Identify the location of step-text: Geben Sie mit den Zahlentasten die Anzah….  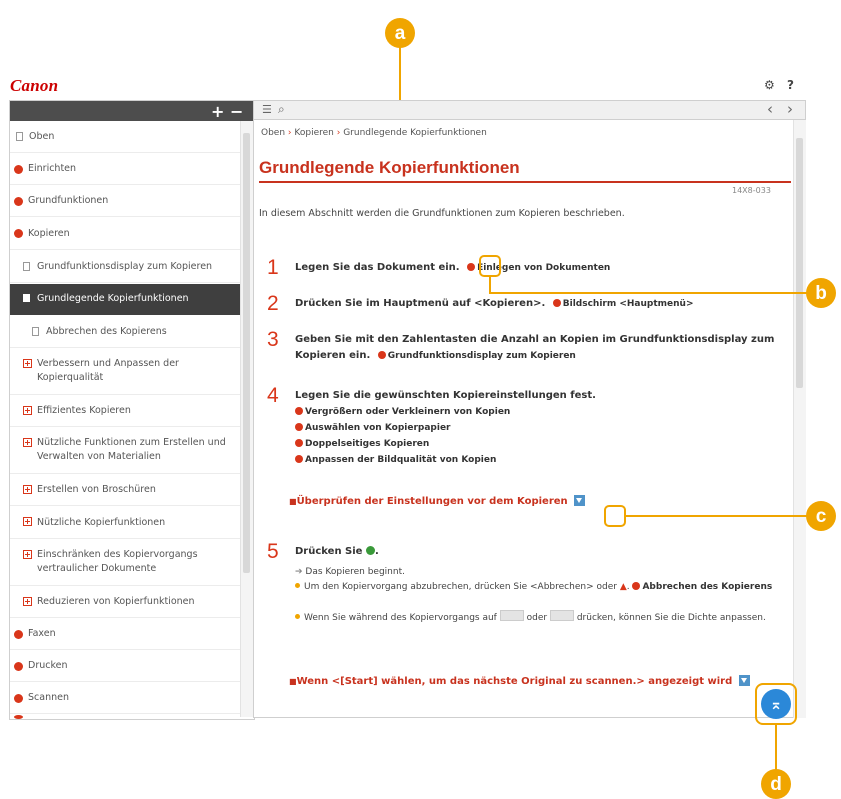
(543, 348).